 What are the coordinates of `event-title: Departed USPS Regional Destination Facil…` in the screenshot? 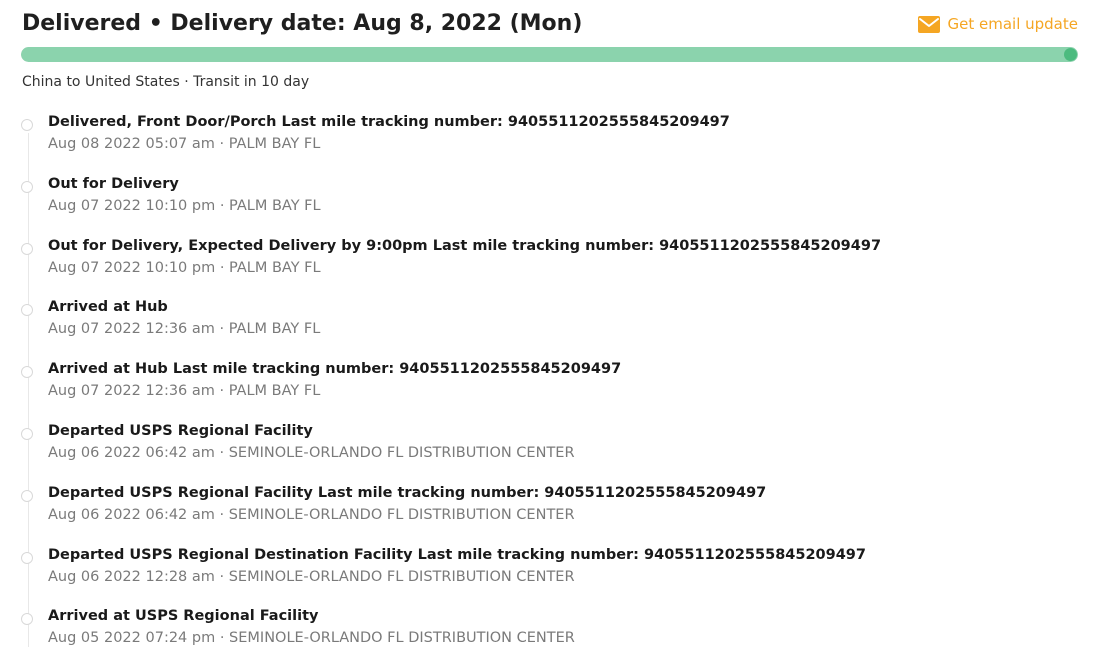 It's located at (457, 555).